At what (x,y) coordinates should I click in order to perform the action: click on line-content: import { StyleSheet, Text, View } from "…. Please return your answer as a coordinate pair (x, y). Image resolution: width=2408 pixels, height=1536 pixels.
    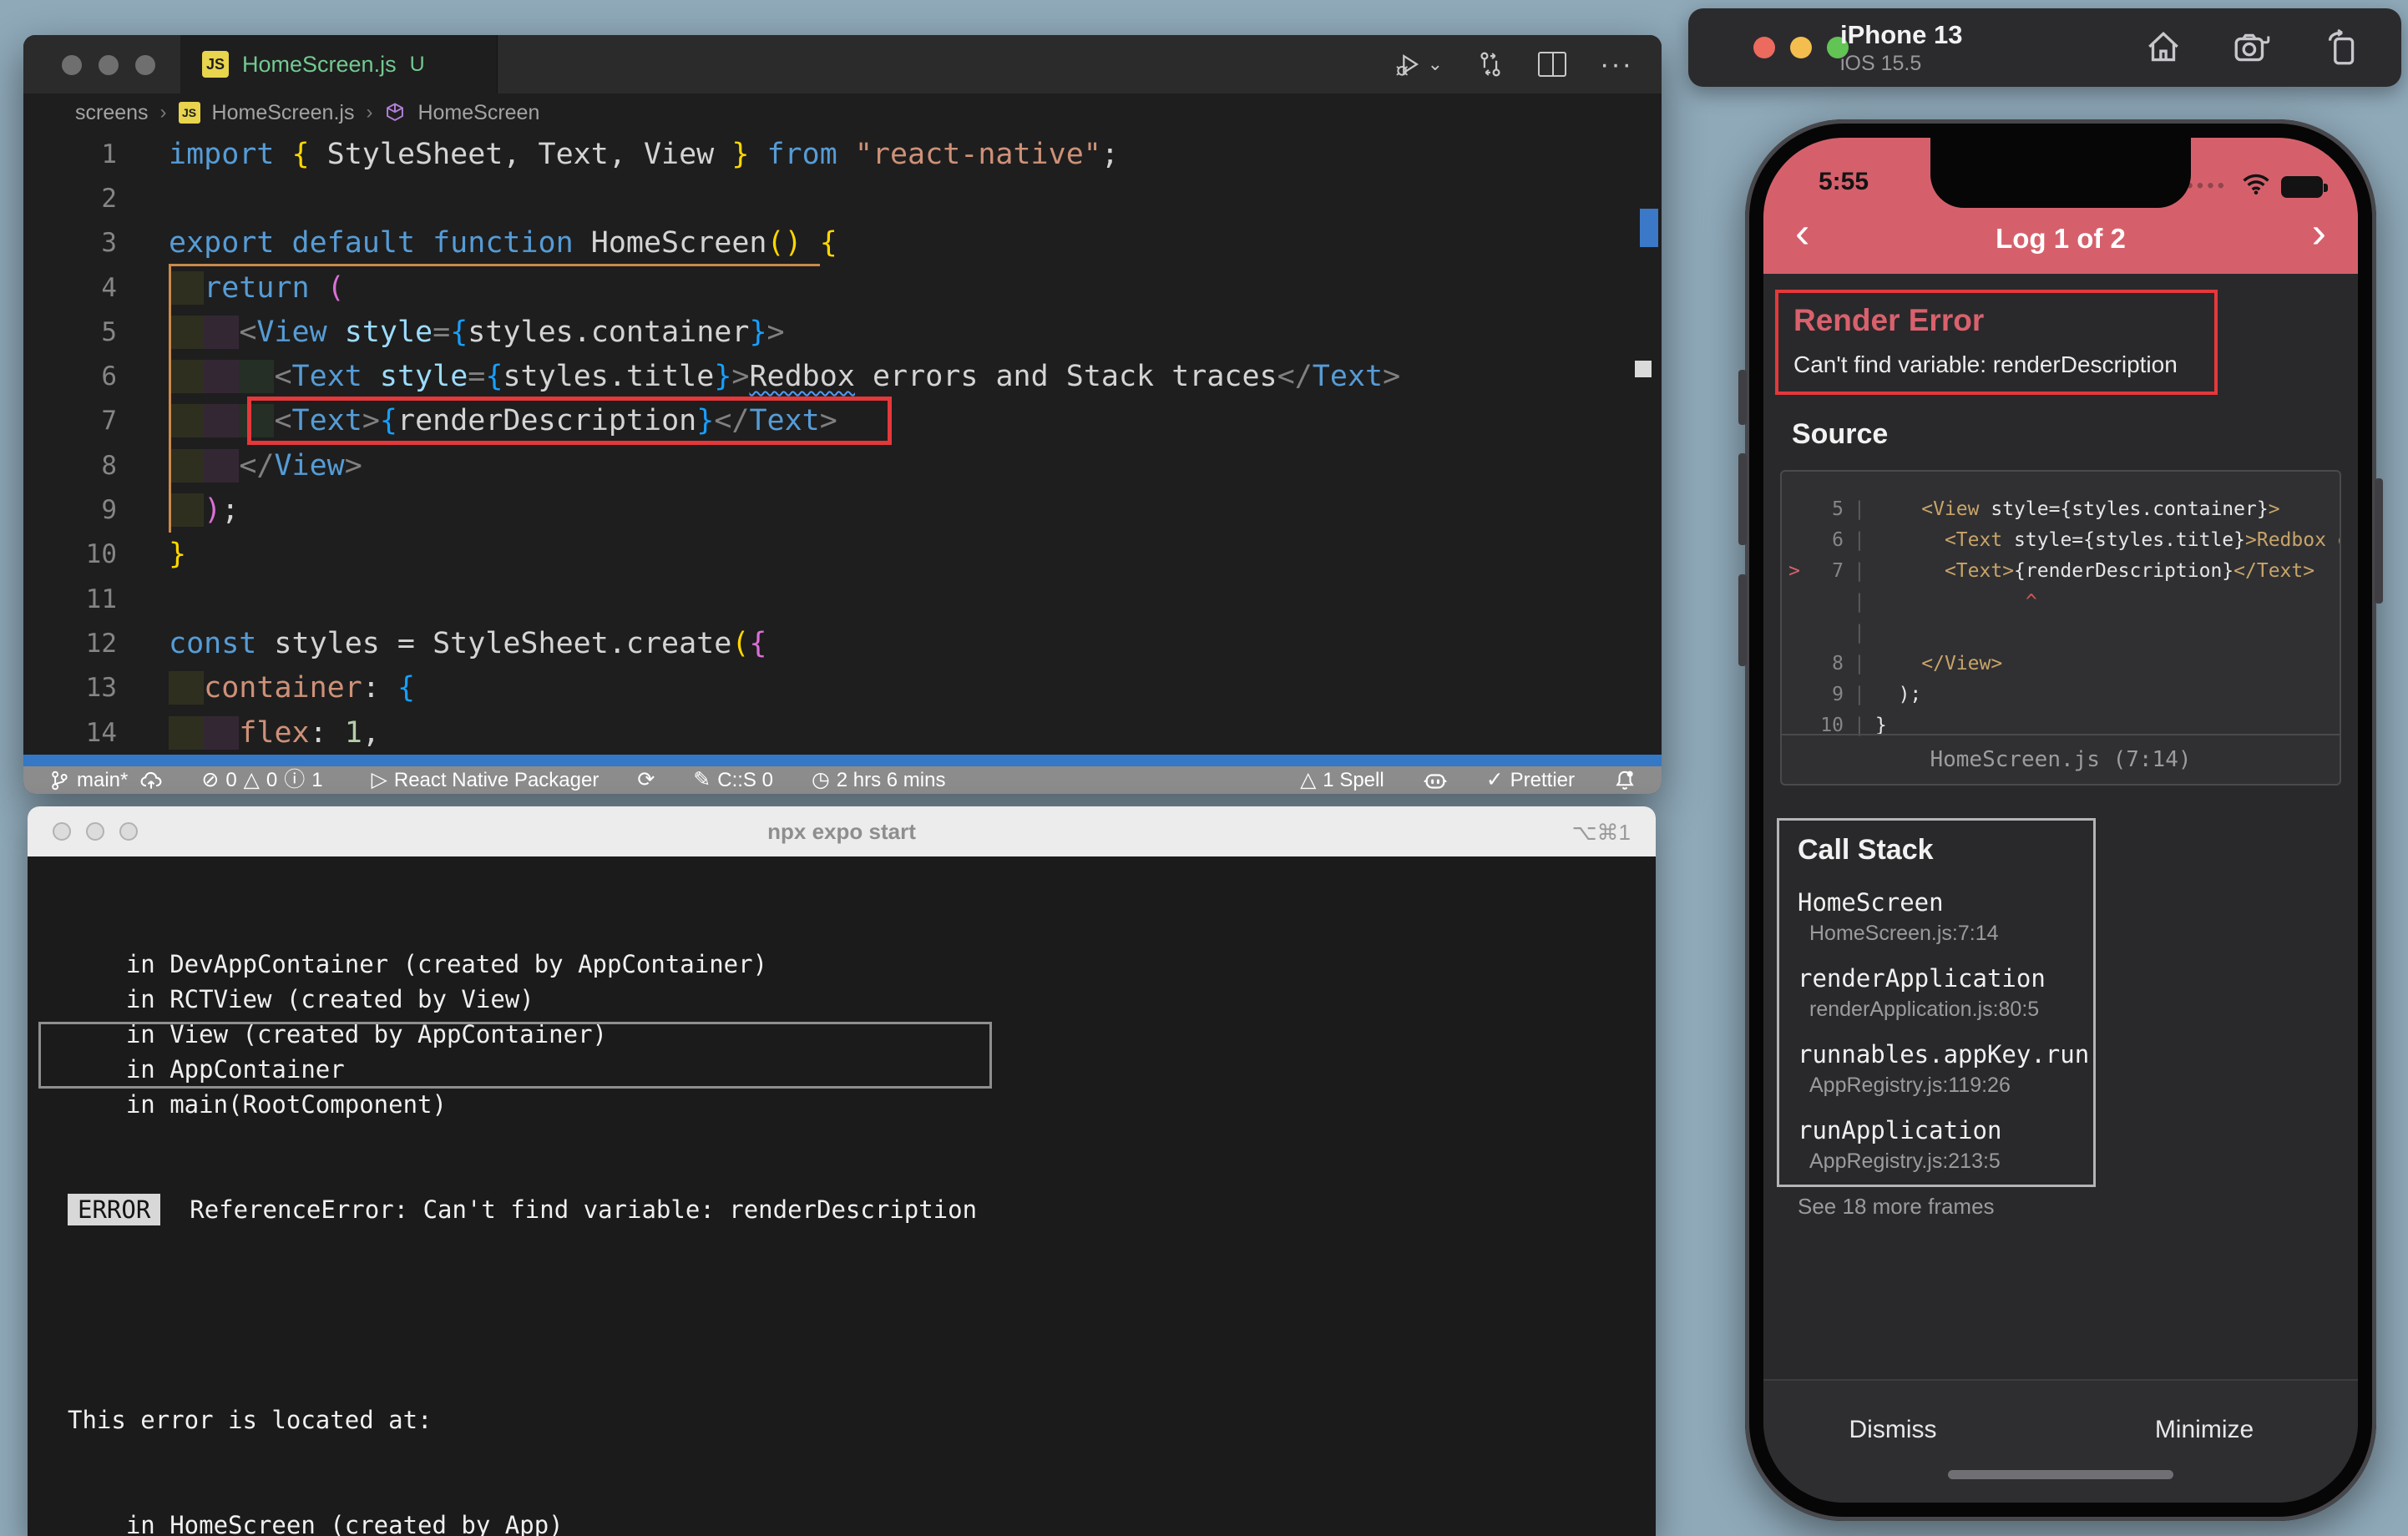
    Looking at the image, I should click on (644, 154).